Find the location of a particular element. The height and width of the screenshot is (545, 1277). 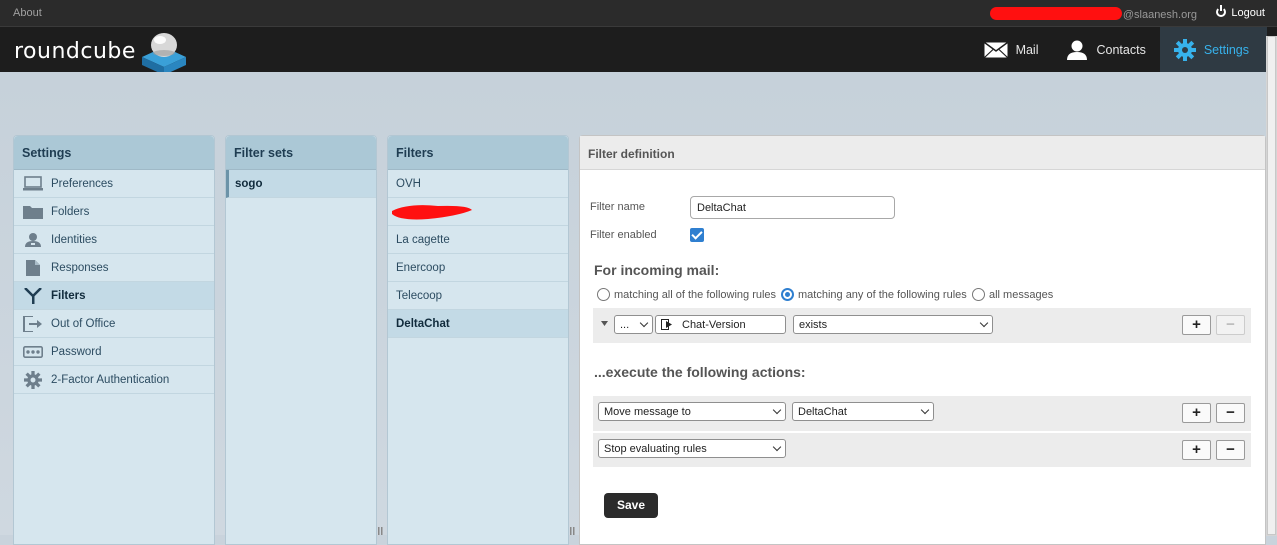

gear-icon is located at coordinates (1184, 50).